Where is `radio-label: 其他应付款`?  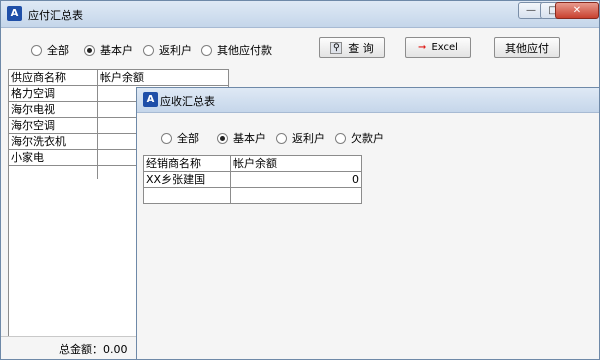
radio-label: 其他应付款 is located at coordinates (244, 50).